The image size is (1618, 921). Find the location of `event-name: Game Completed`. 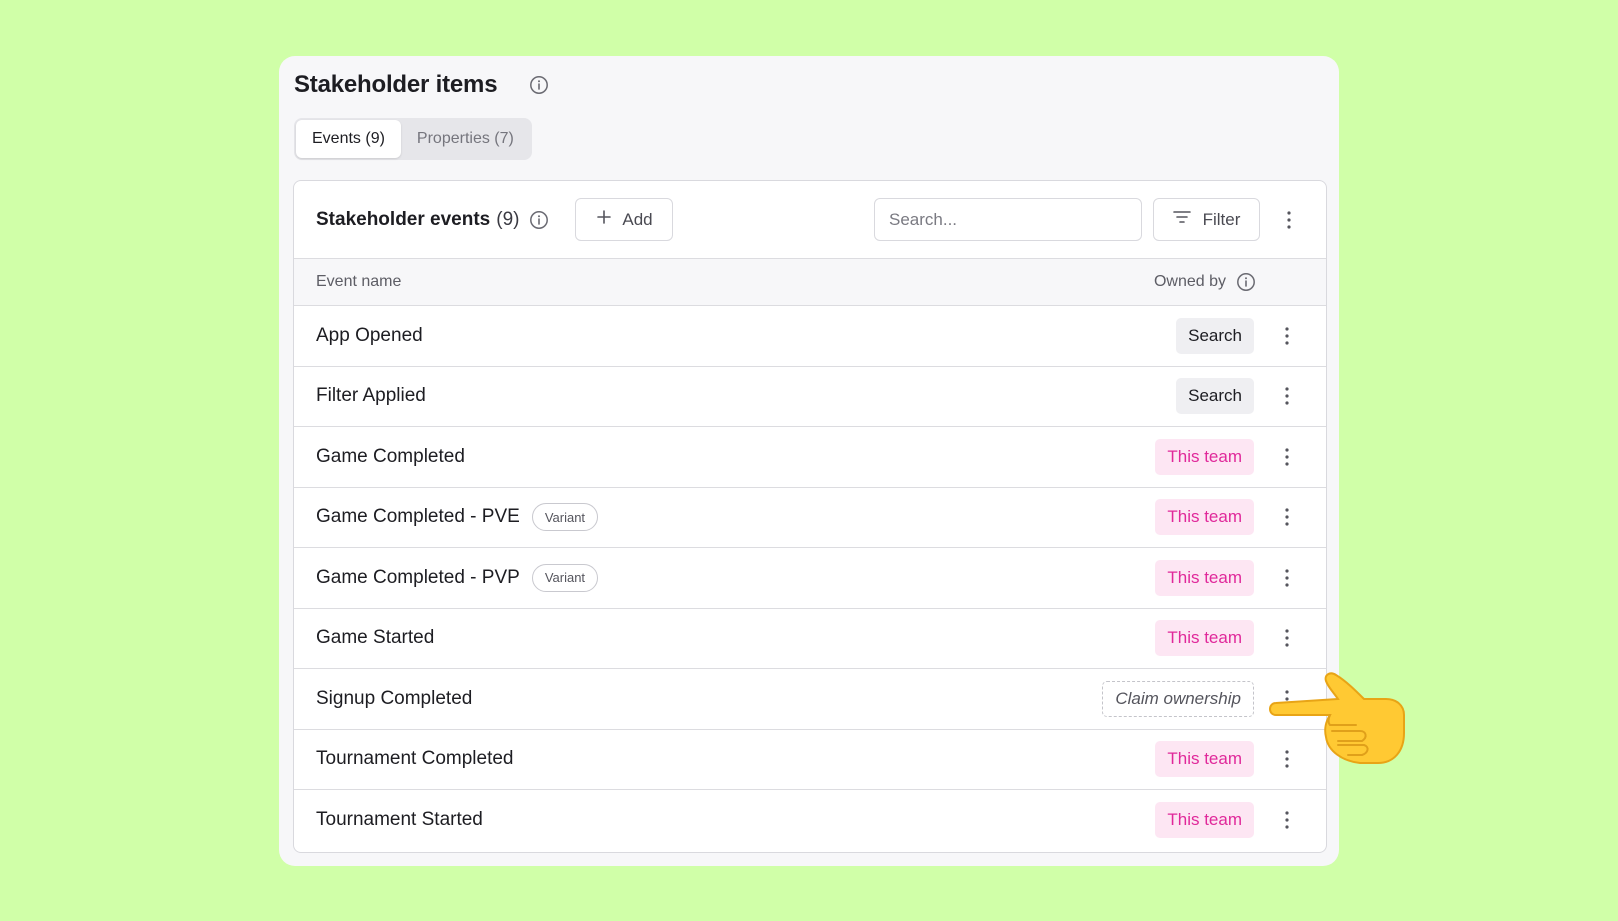

event-name: Game Completed is located at coordinates (390, 456).